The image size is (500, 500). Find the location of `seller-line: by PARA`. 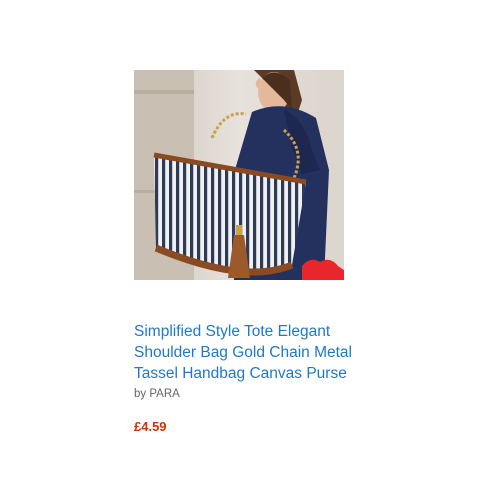

seller-line: by PARA is located at coordinates (157, 394).